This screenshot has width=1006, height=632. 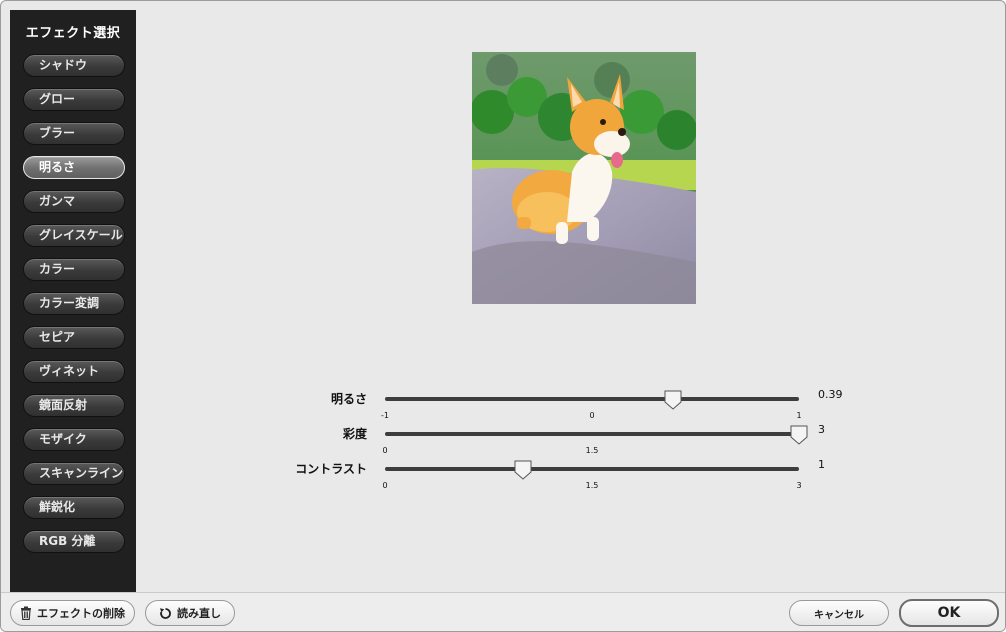 What do you see at coordinates (673, 400) in the screenshot?
I see `brightness-slider-thumb` at bounding box center [673, 400].